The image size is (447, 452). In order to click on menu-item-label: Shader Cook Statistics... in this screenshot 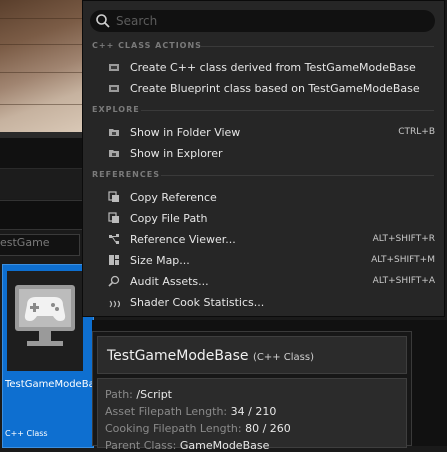, I will do `click(197, 302)`.